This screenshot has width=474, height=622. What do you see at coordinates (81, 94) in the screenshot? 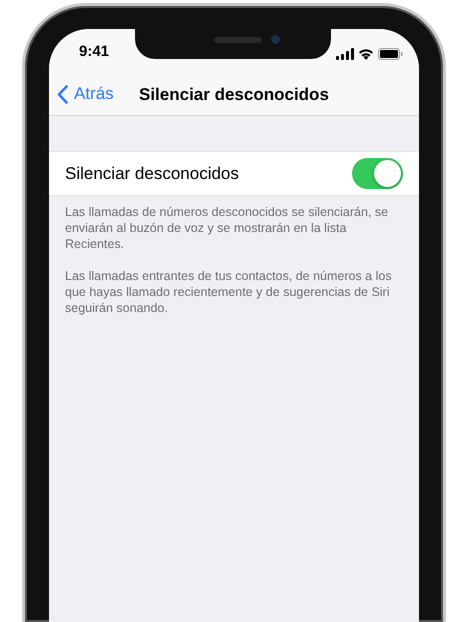
I see `back-button: Atrás` at bounding box center [81, 94].